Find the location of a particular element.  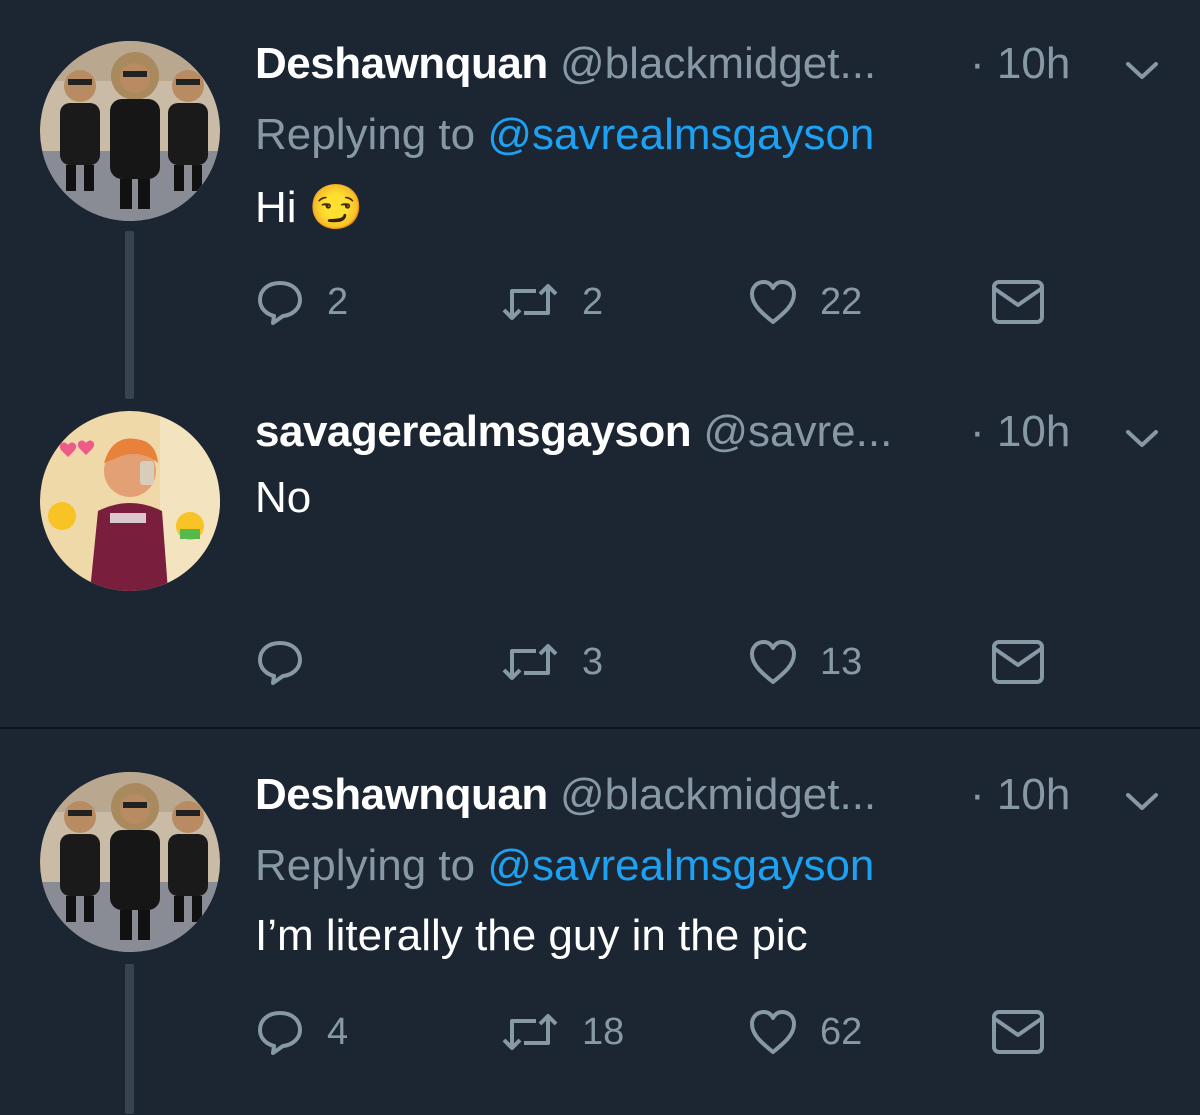

tweet-actions: 4 18 62 is located at coordinates (655, 1032).